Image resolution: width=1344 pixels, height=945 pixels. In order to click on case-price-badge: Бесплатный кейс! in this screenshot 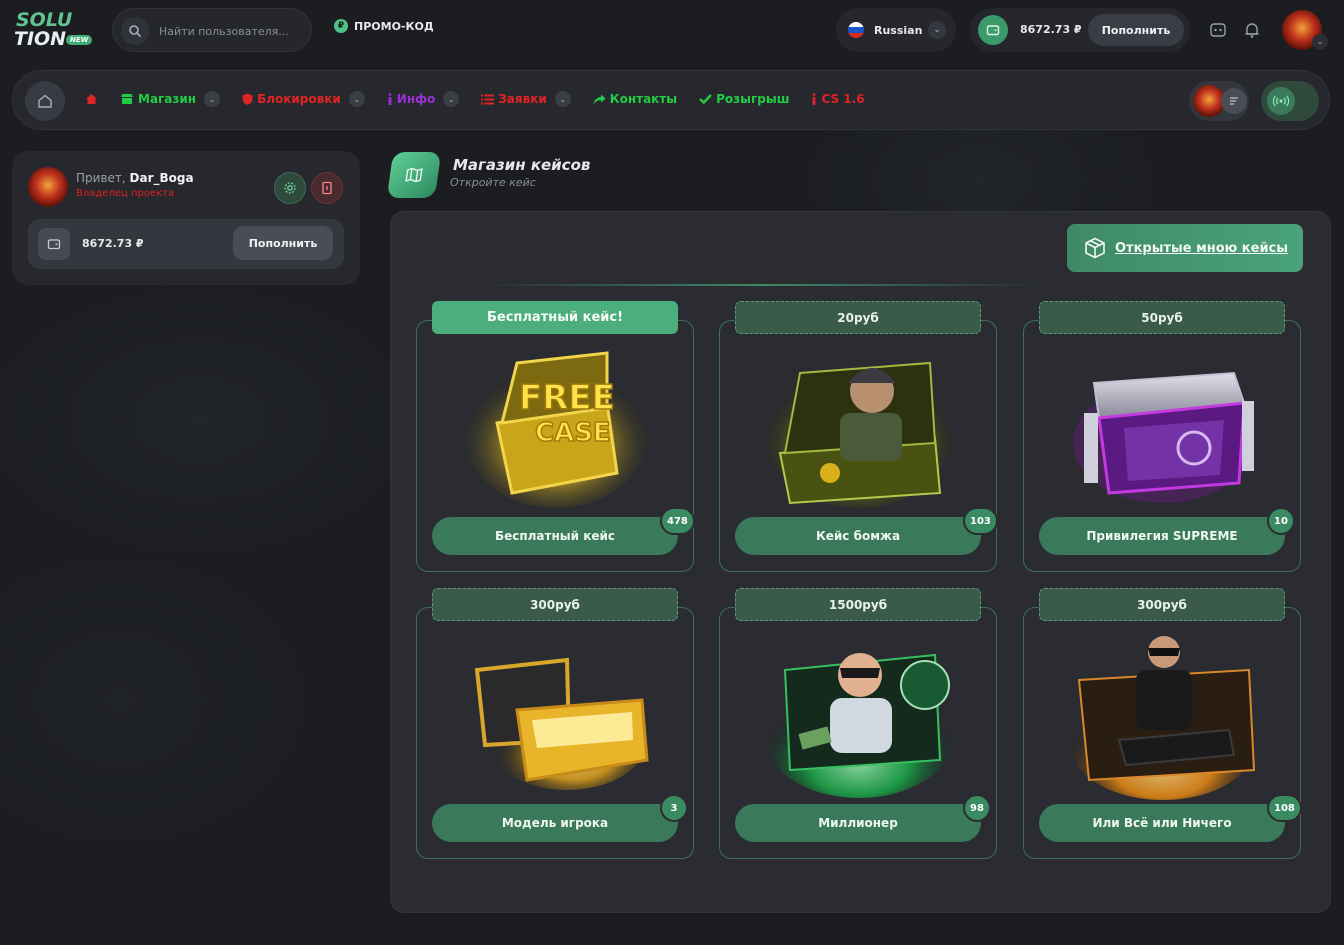, I will do `click(555, 317)`.